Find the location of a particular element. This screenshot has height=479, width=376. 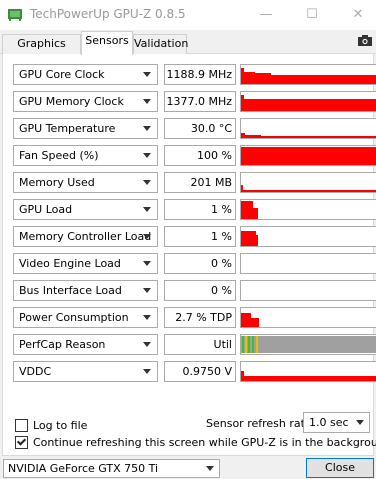

sensor-row: Memory Controller Load 1 % is located at coordinates (193, 237).